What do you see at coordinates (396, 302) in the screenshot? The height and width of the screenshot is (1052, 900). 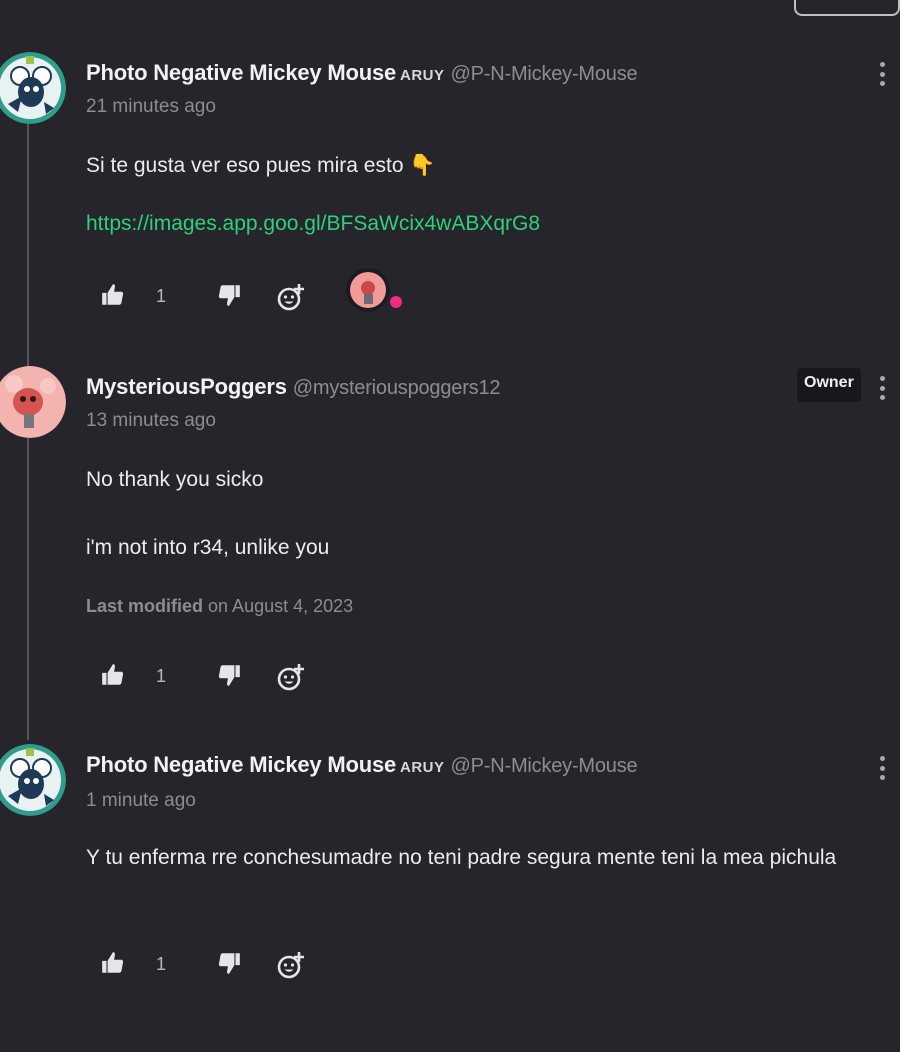 I see `reaction-indicator` at bounding box center [396, 302].